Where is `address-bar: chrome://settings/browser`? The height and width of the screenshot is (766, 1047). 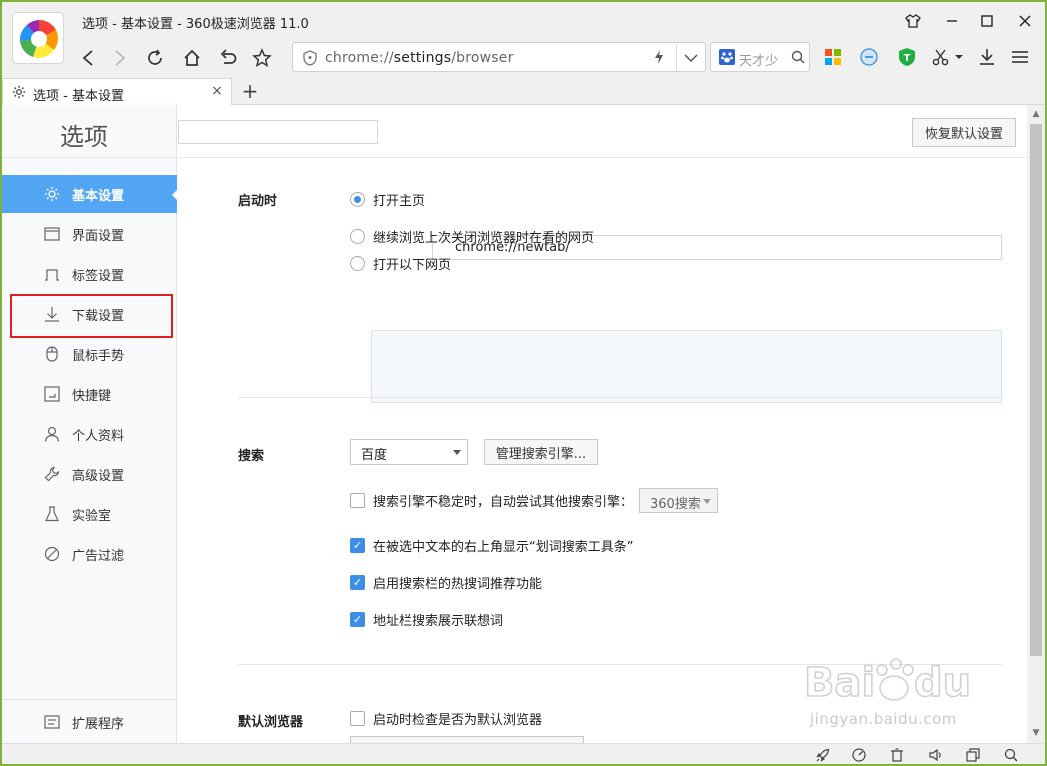
address-bar: chrome://settings/browser is located at coordinates (499, 57).